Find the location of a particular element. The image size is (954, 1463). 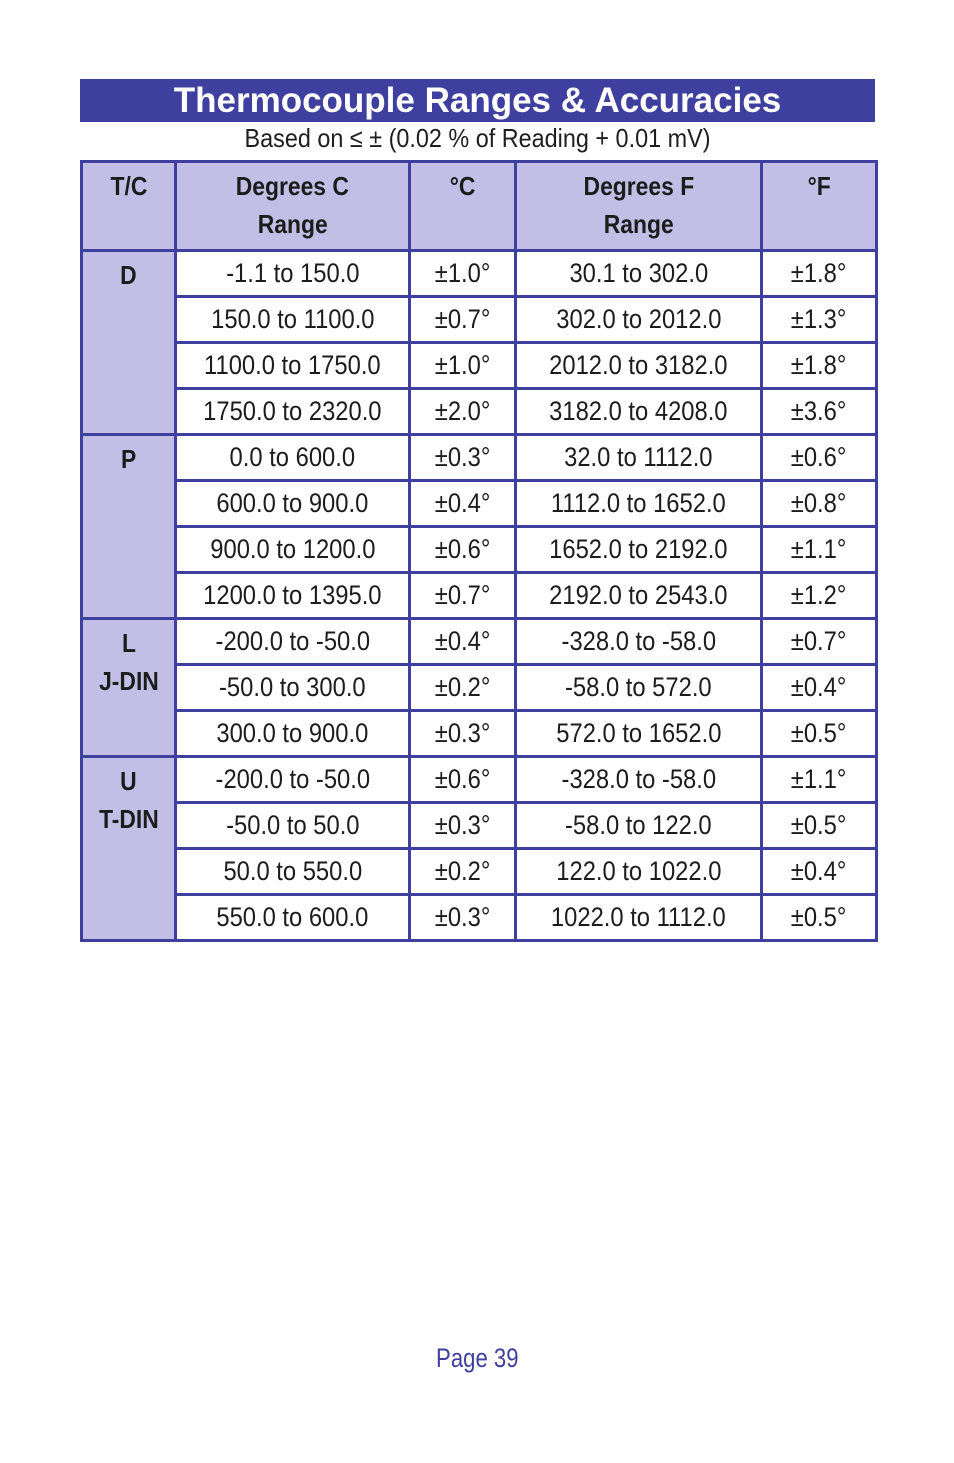

table-row: 150.0 to 1100.0 ±0.7° 302.0 to 2012.0 ±1.3° is located at coordinates (480, 319).